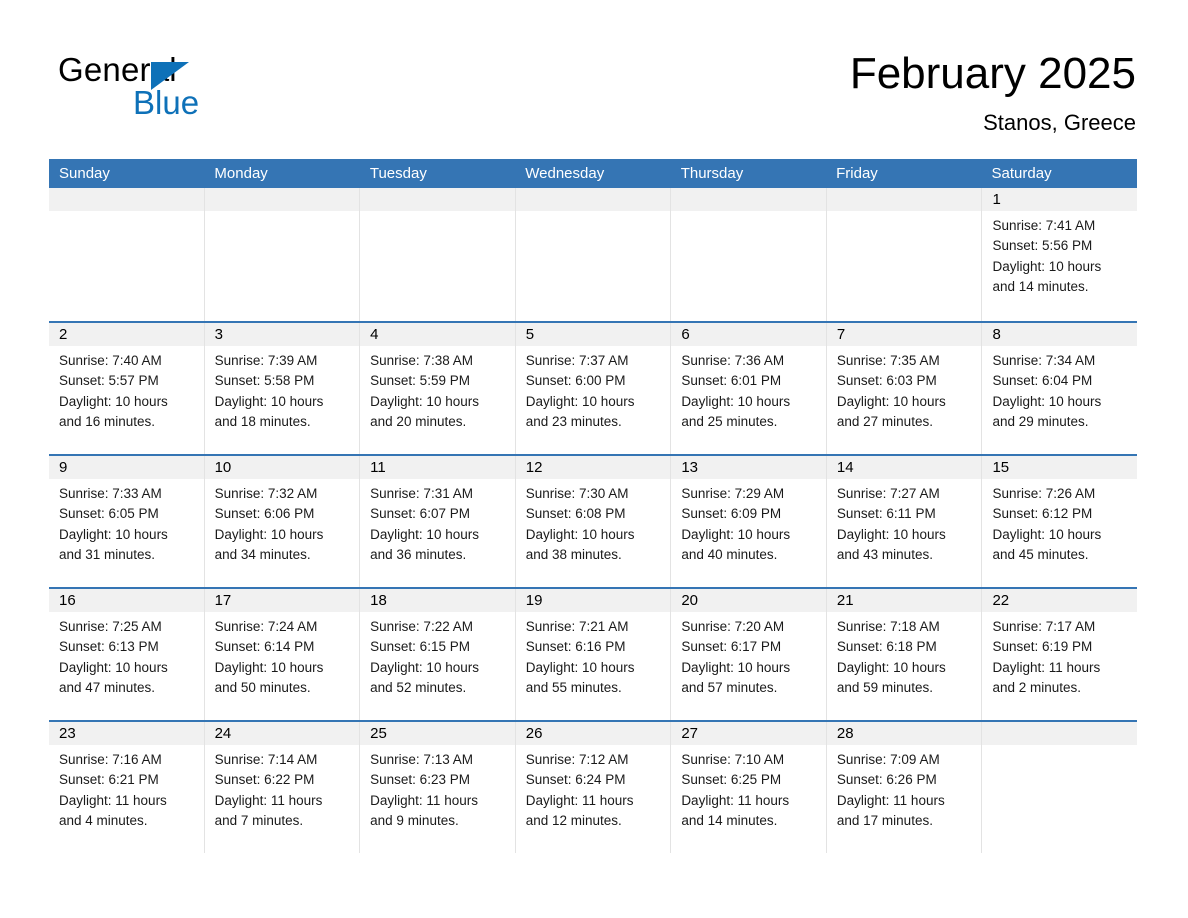 The image size is (1188, 918). Describe the element at coordinates (530, 334) in the screenshot. I see `day-number: 5` at that location.